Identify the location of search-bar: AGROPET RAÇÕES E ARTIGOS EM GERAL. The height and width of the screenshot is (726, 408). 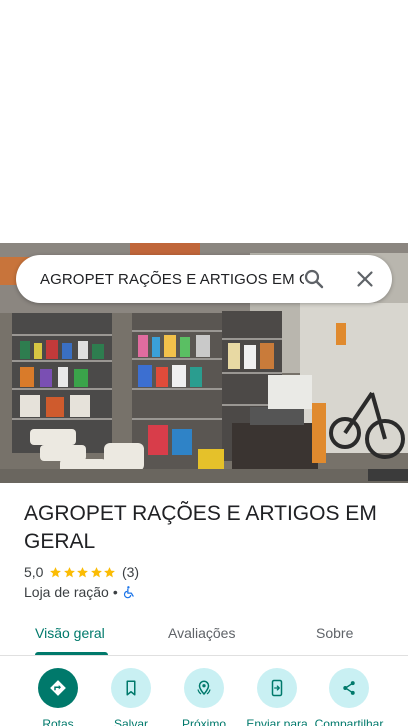
(204, 279).